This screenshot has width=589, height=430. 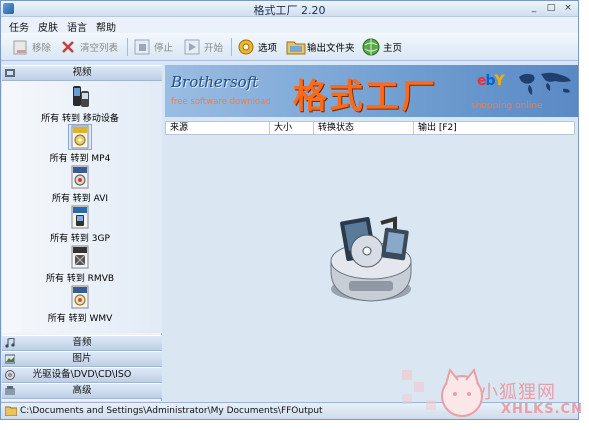 What do you see at coordinates (507, 106) in the screenshot?
I see `ebay-tagline: shopping online` at bounding box center [507, 106].